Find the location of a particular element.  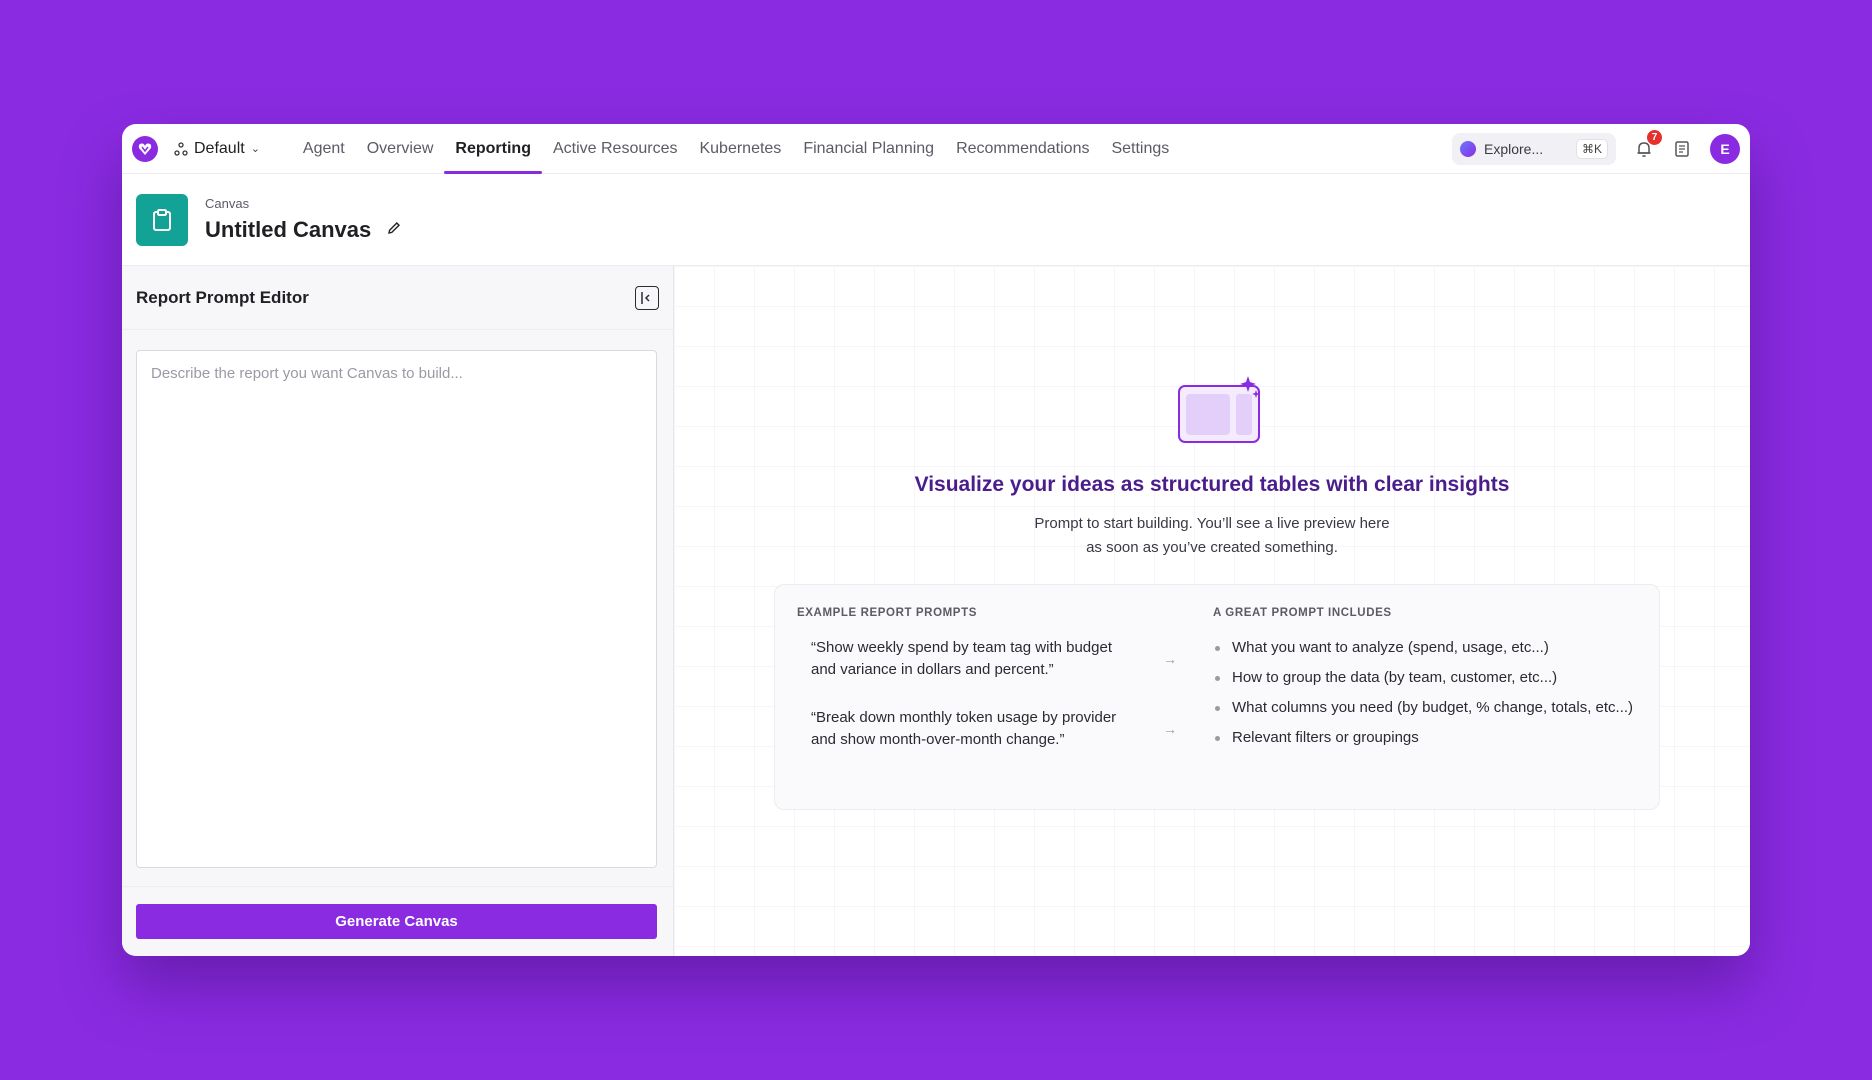

edit-title-pencil-icon is located at coordinates (394, 230).